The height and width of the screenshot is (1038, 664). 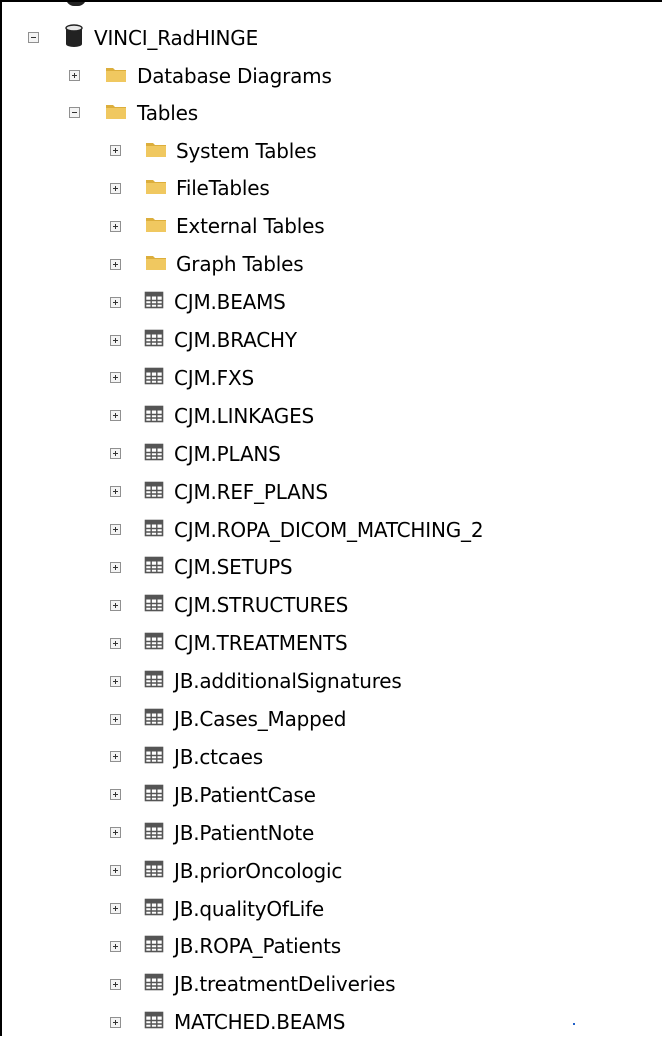 I want to click on tree-node-label: CJM.SETUPS, so click(x=233, y=567).